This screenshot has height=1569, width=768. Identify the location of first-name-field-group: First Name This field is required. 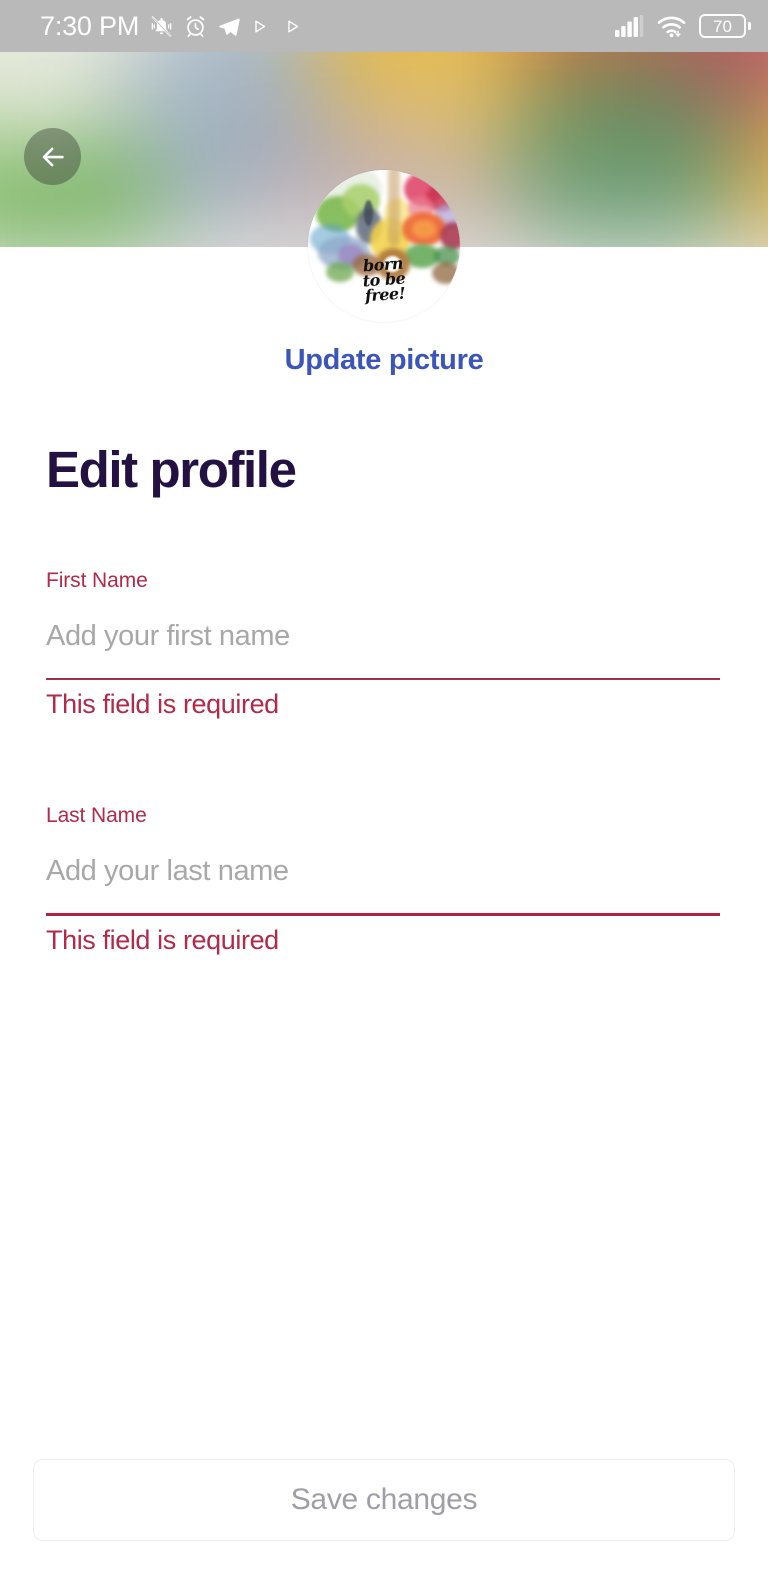
(383, 644).